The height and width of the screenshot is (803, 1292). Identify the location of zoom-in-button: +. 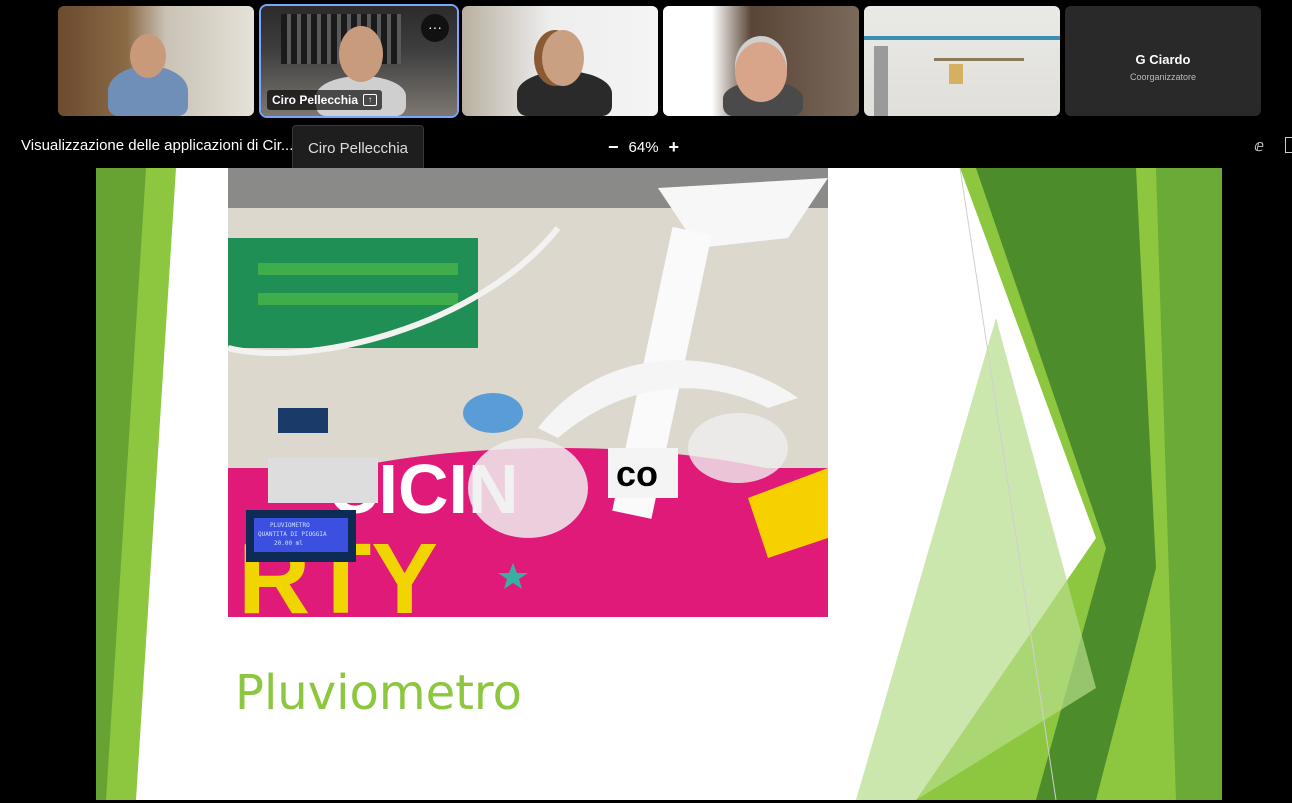
(674, 147).